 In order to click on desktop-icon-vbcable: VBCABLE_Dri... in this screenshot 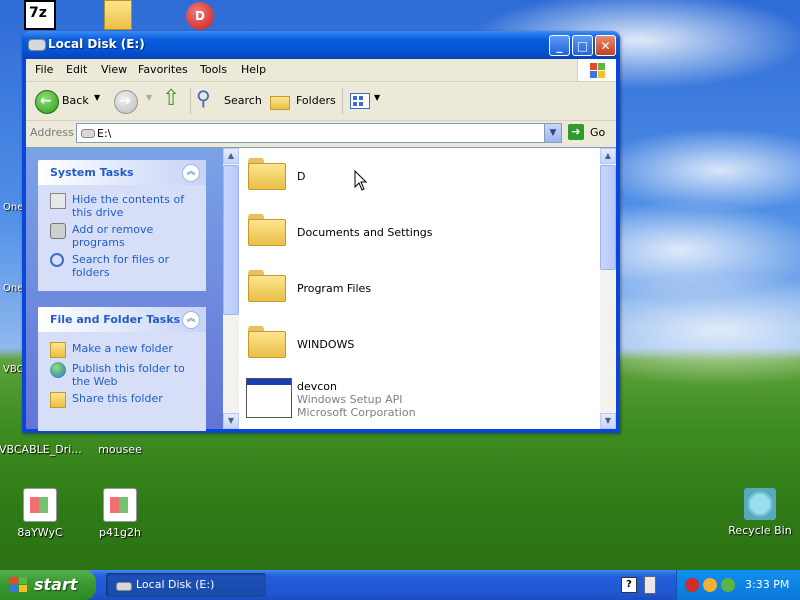, I will do `click(41, 449)`.